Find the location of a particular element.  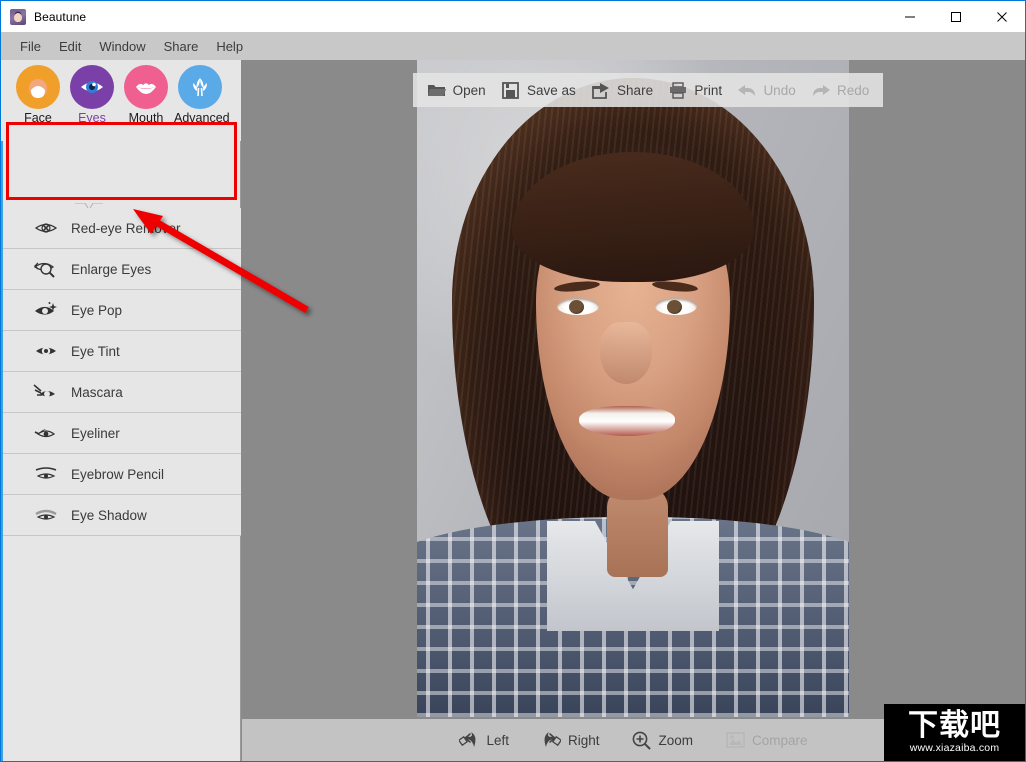

sidebar-item-label: Enlarge Eyes is located at coordinates (111, 269).